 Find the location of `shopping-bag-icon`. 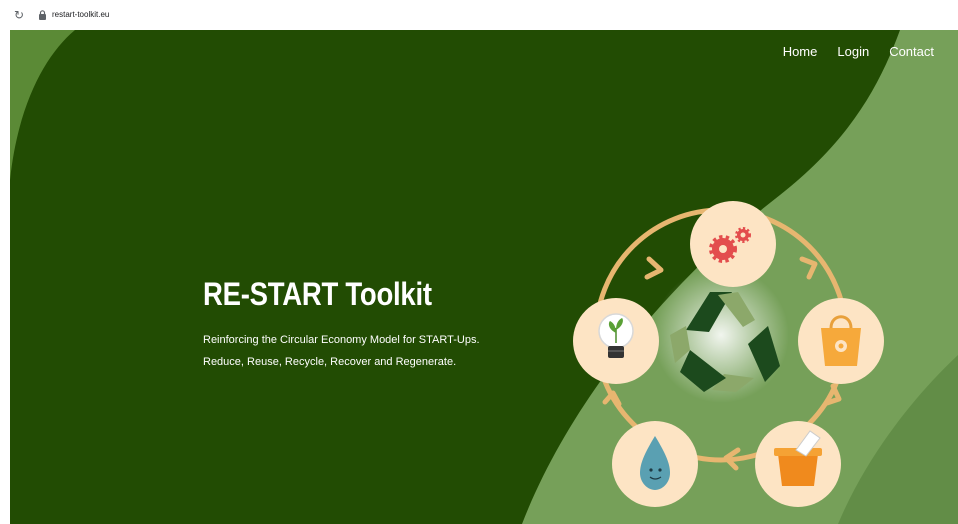

shopping-bag-icon is located at coordinates (841, 341).